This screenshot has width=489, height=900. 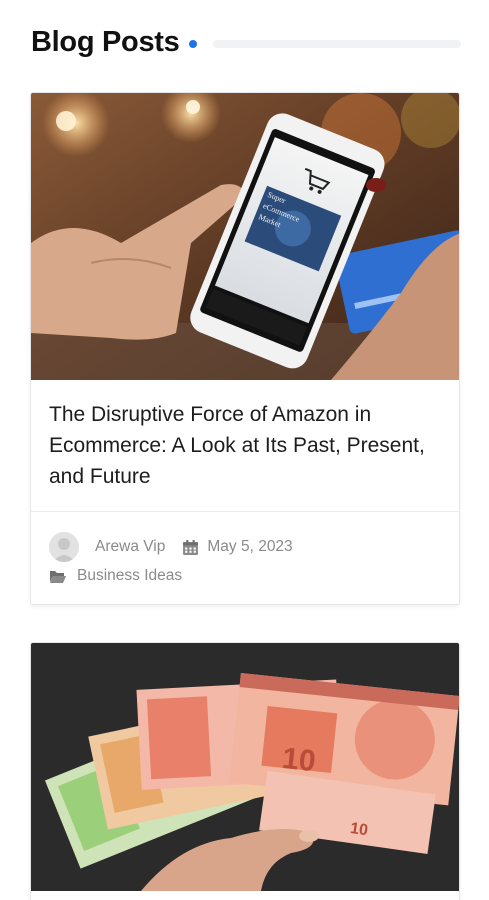 I want to click on folder-open-icon, so click(x=58, y=576).